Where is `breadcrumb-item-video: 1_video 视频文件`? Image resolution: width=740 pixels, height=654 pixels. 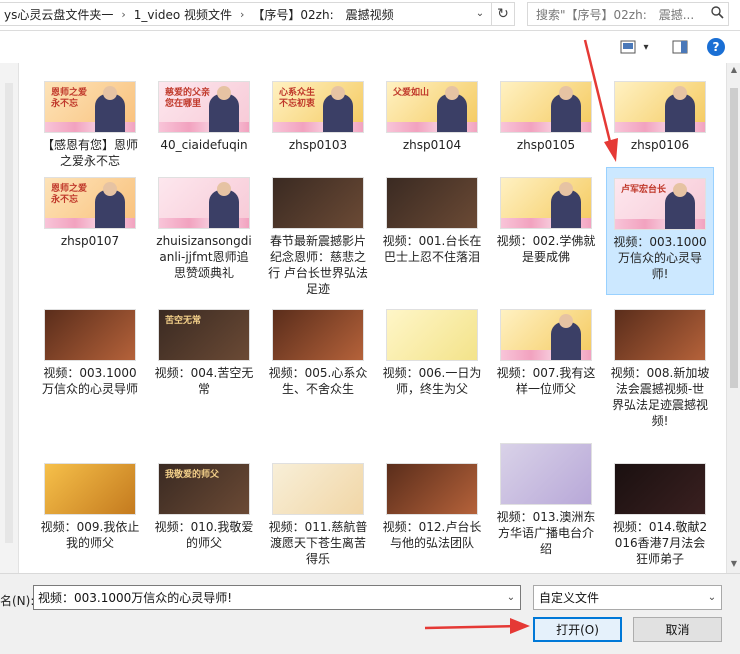 breadcrumb-item-video: 1_video 视频文件 is located at coordinates (183, 14).